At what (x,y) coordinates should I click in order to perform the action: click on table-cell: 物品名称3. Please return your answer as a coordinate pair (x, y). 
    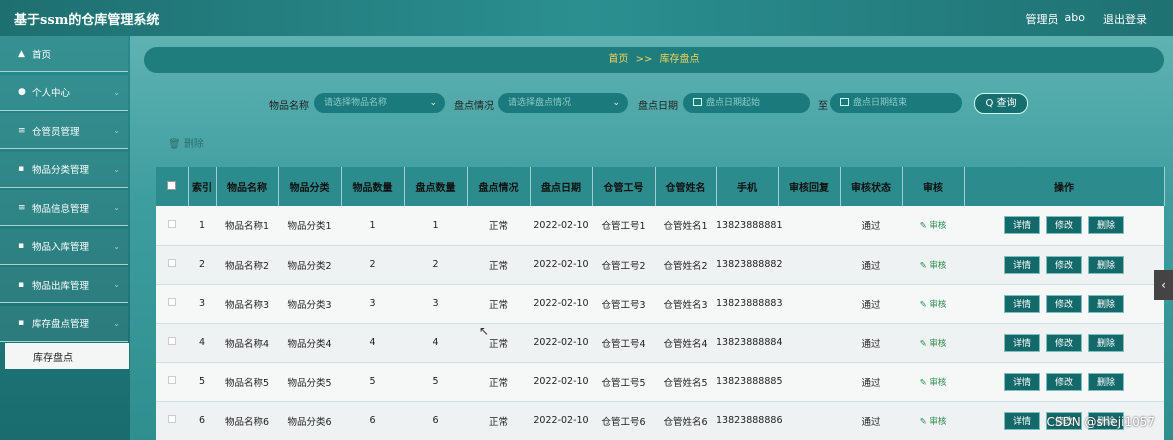
    Looking at the image, I should click on (247, 304).